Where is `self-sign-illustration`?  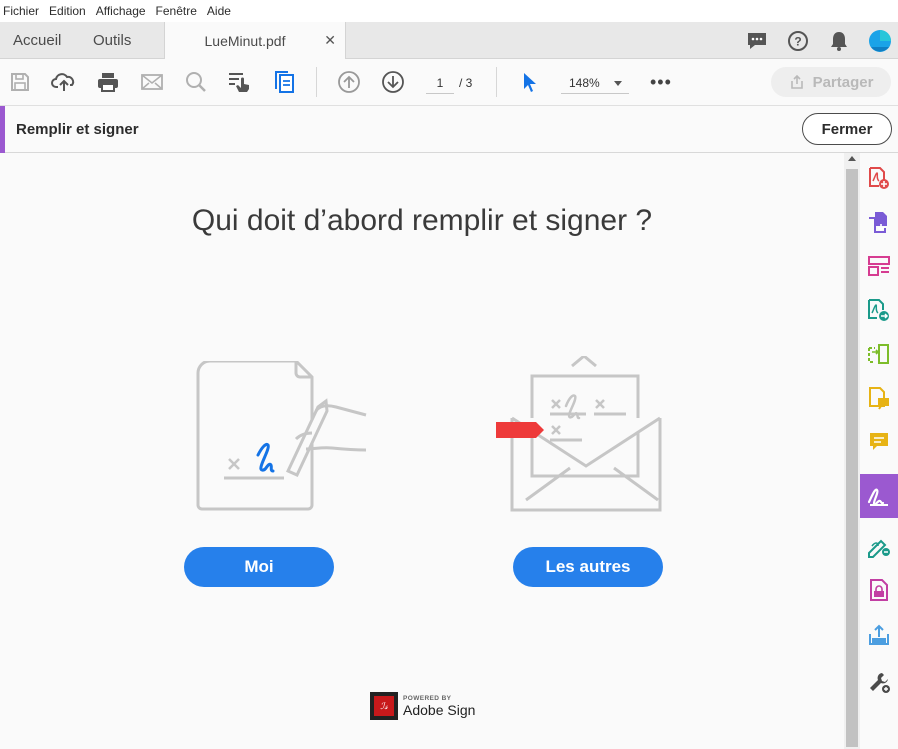
self-sign-illustration is located at coordinates (284, 437).